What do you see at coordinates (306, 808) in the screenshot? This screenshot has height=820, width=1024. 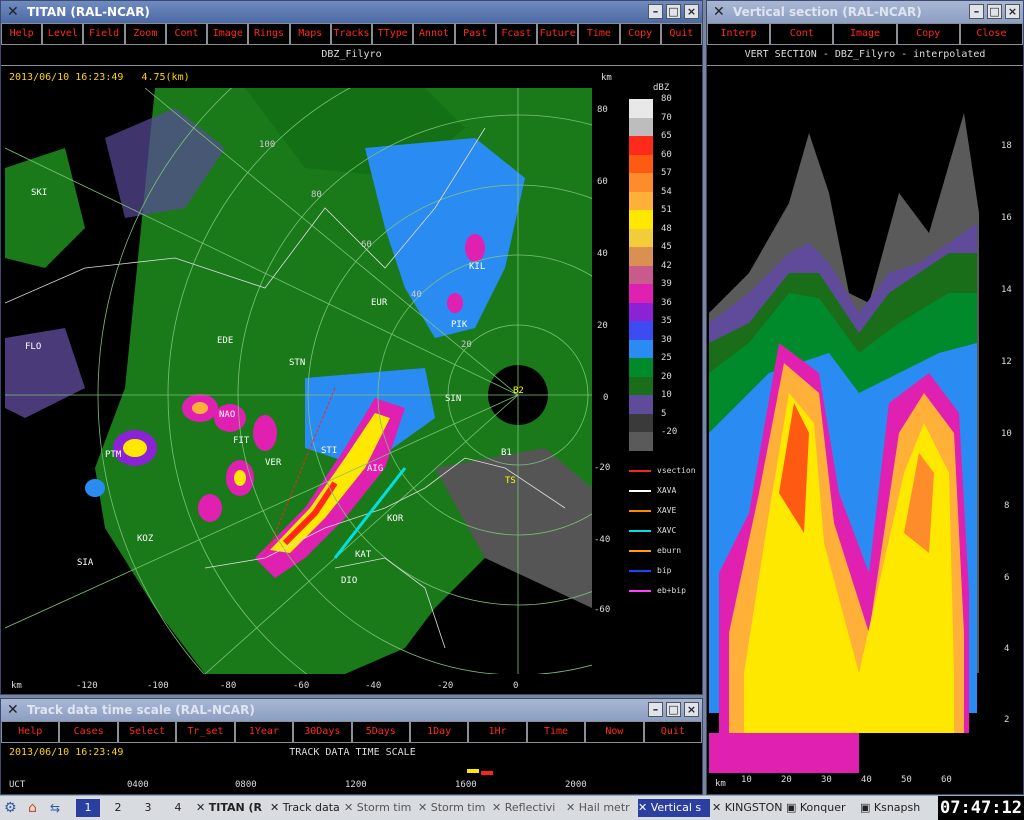 I see `task-track: ✕ Track data` at bounding box center [306, 808].